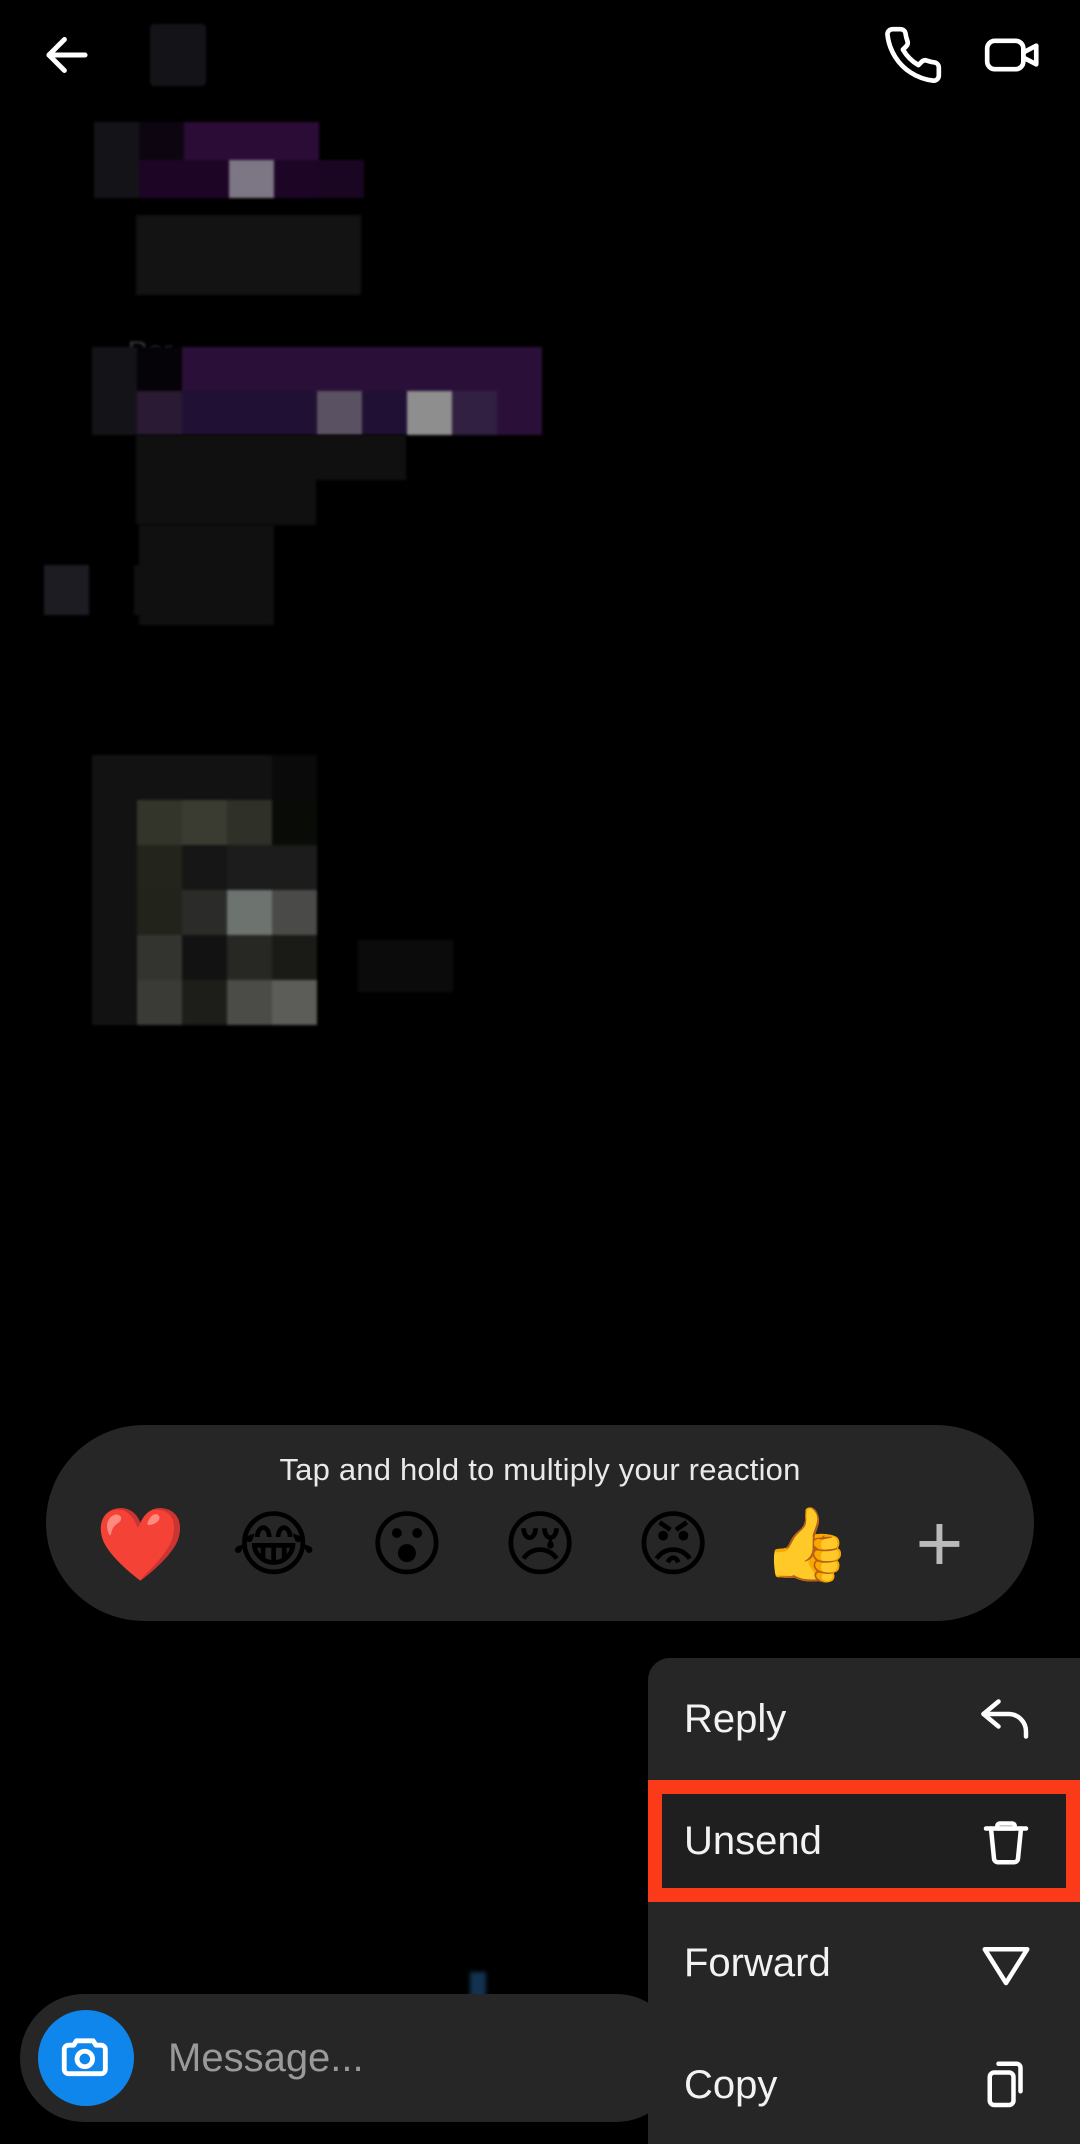 This screenshot has height=2144, width=1080. I want to click on menu-item-reply: Reply, so click(864, 1719).